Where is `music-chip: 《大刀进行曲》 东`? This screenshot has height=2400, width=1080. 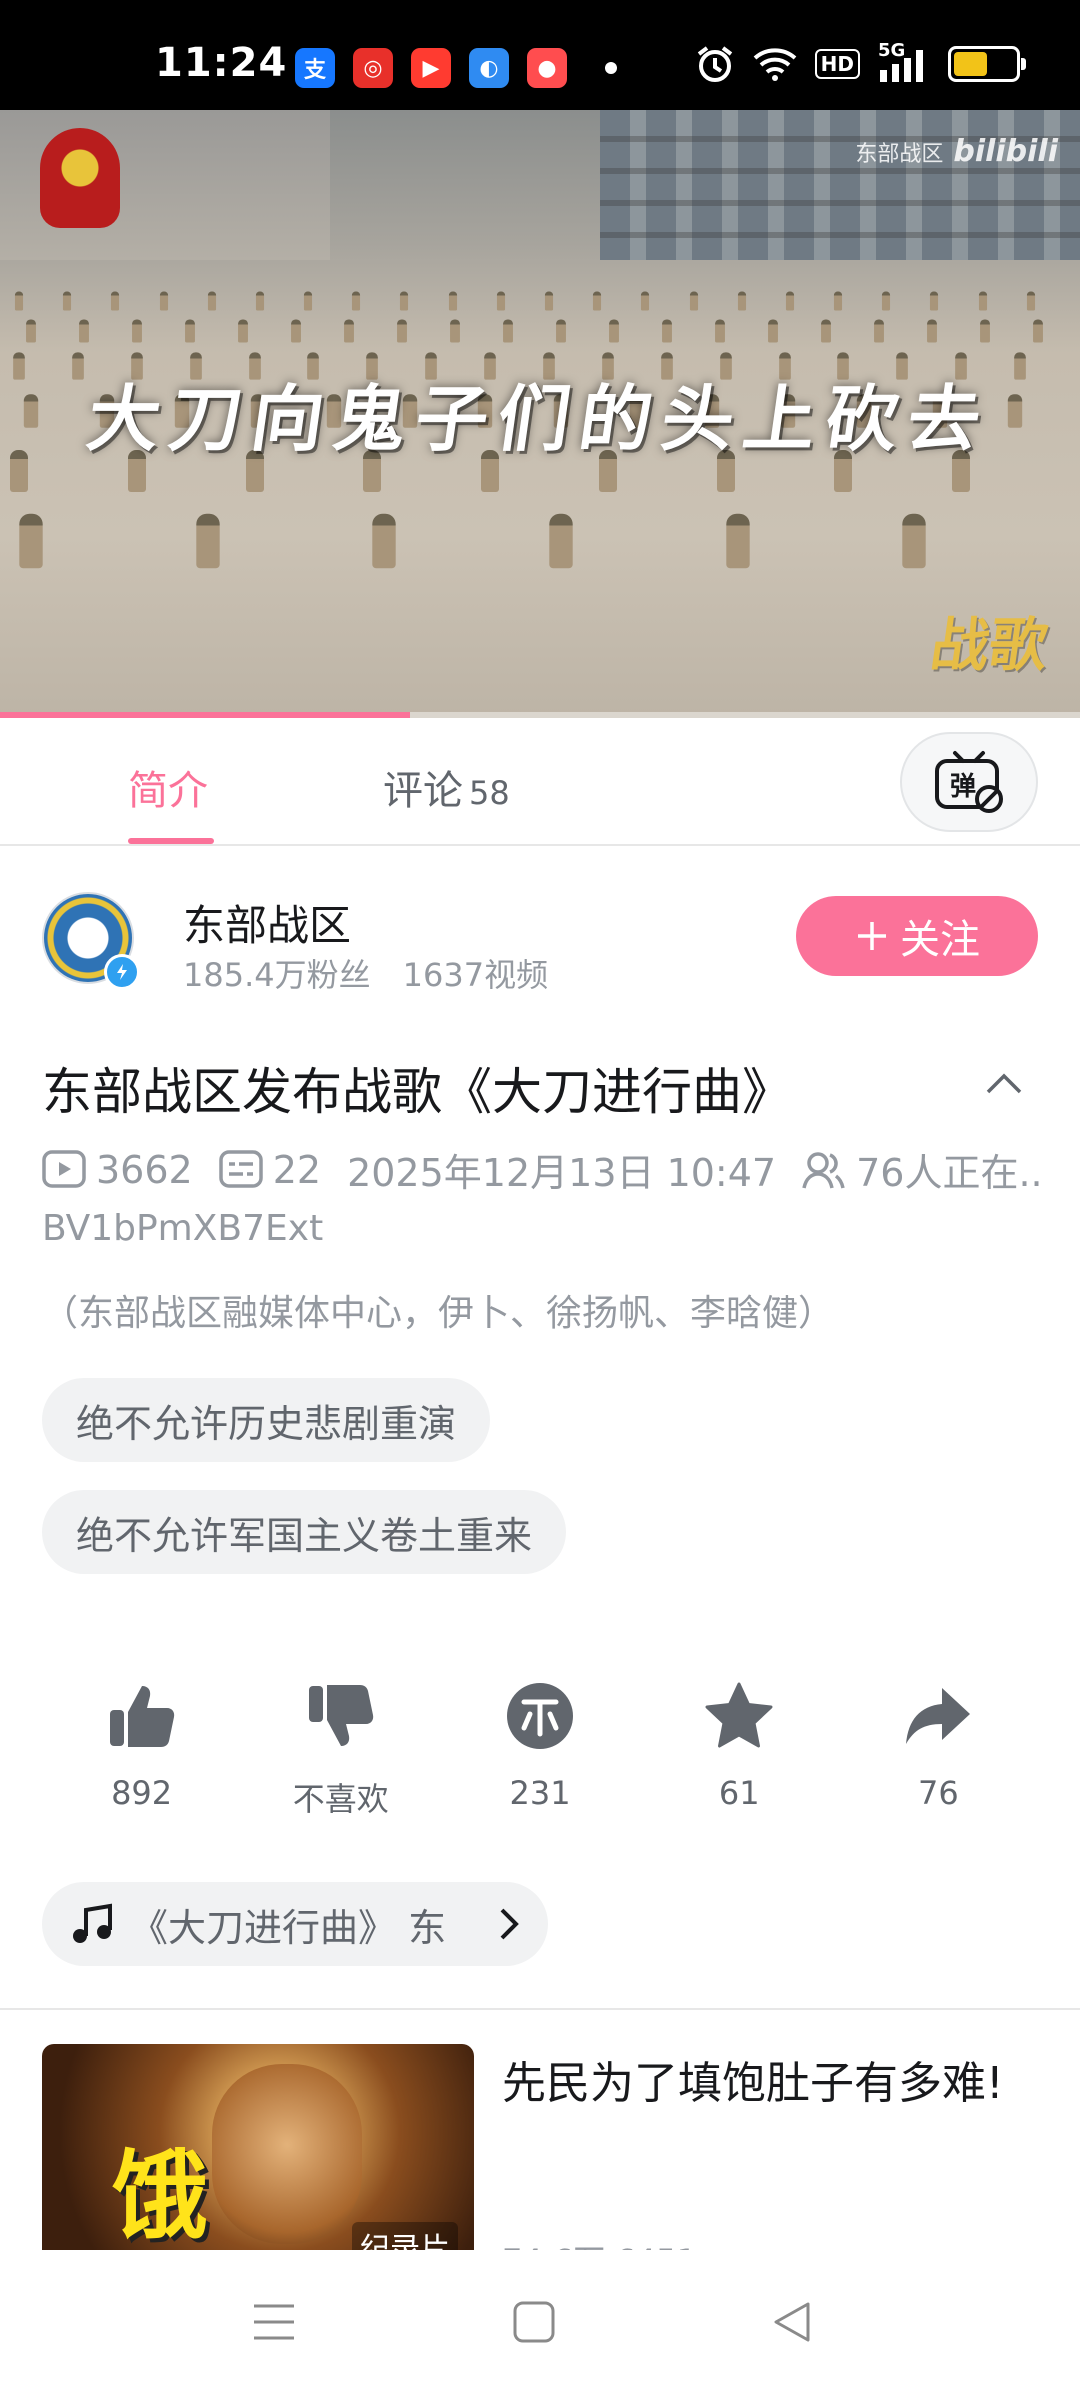
music-chip: 《大刀进行曲》 东 is located at coordinates (295, 1924).